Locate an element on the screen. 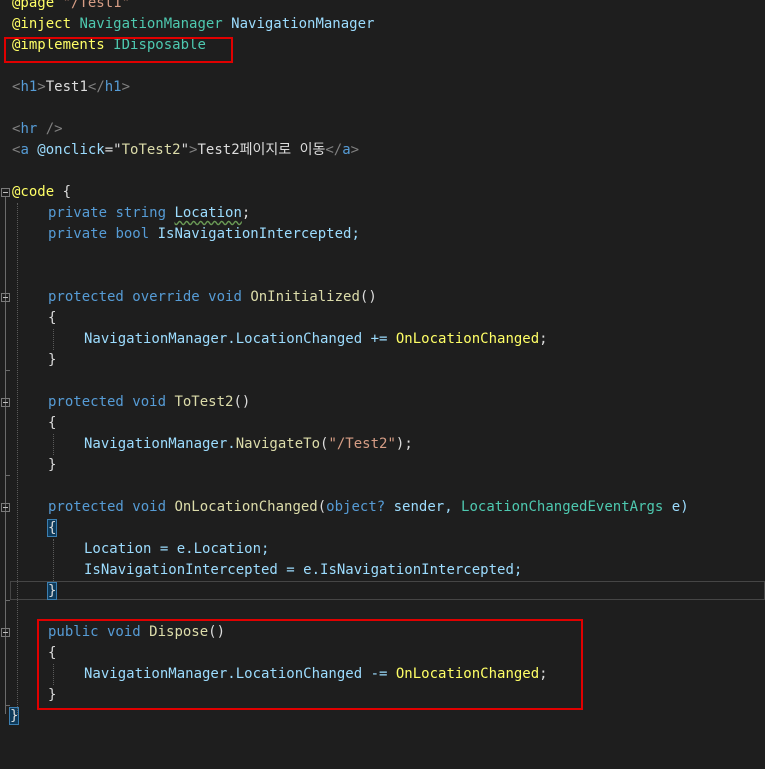 Image resolution: width=765 pixels, height=769 pixels. identifier: NavigationManager is located at coordinates (298, 24).